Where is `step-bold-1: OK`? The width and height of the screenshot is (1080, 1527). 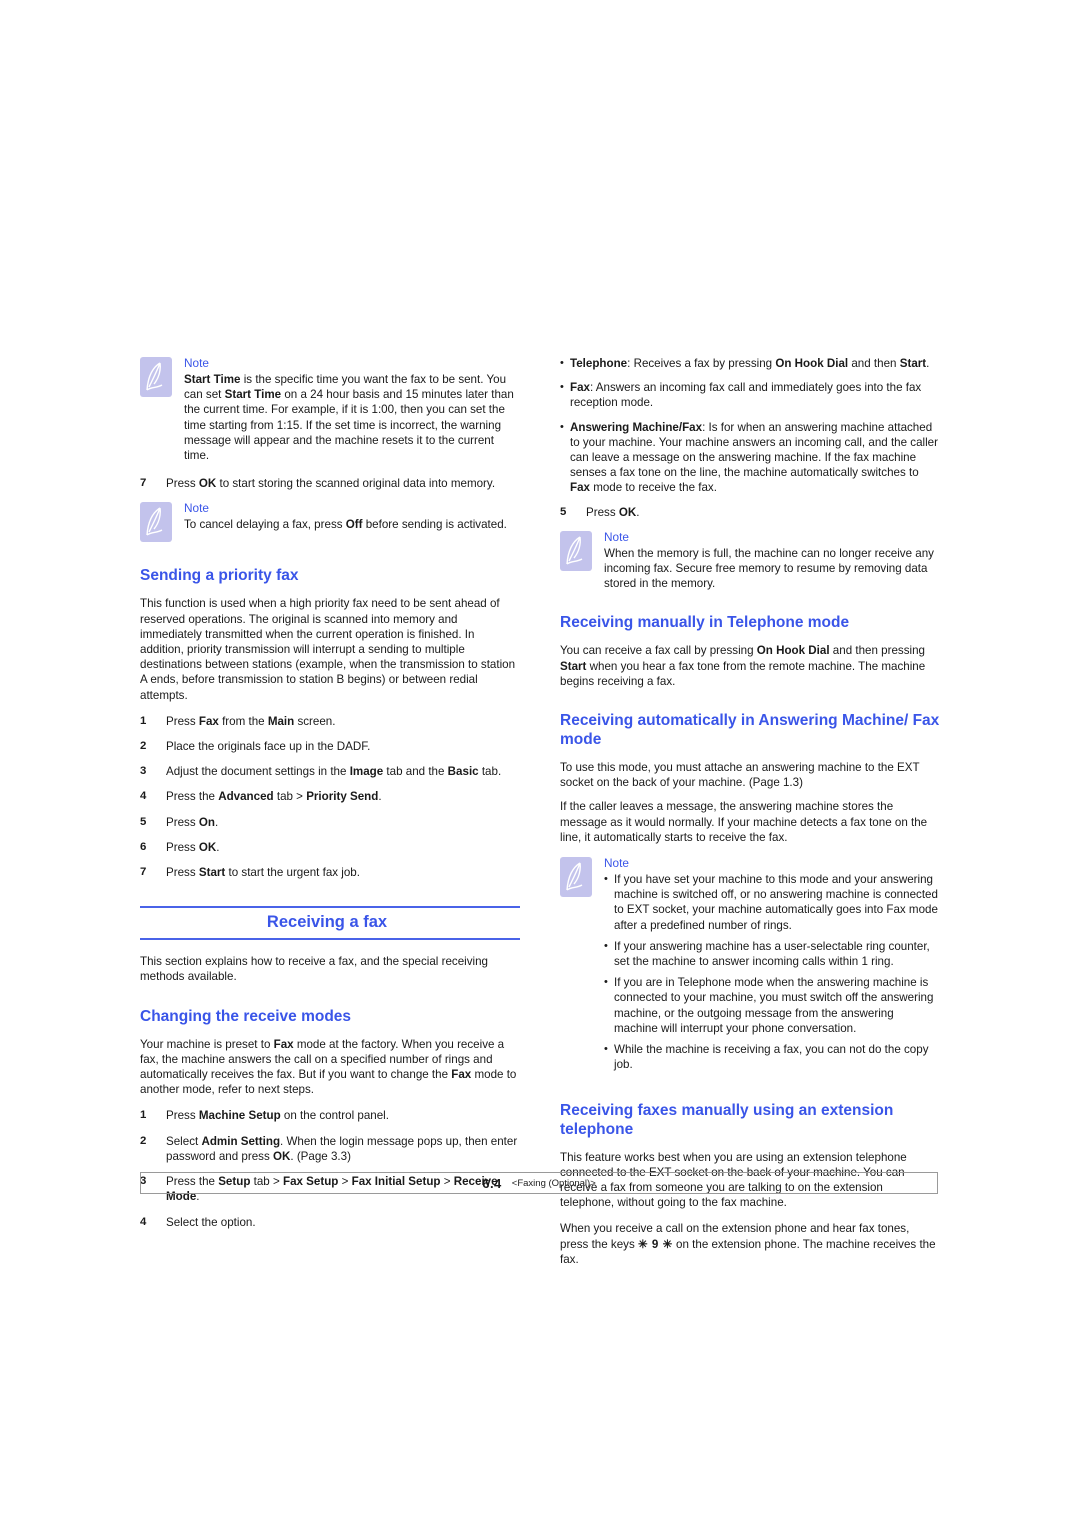 step-bold-1: OK is located at coordinates (207, 847).